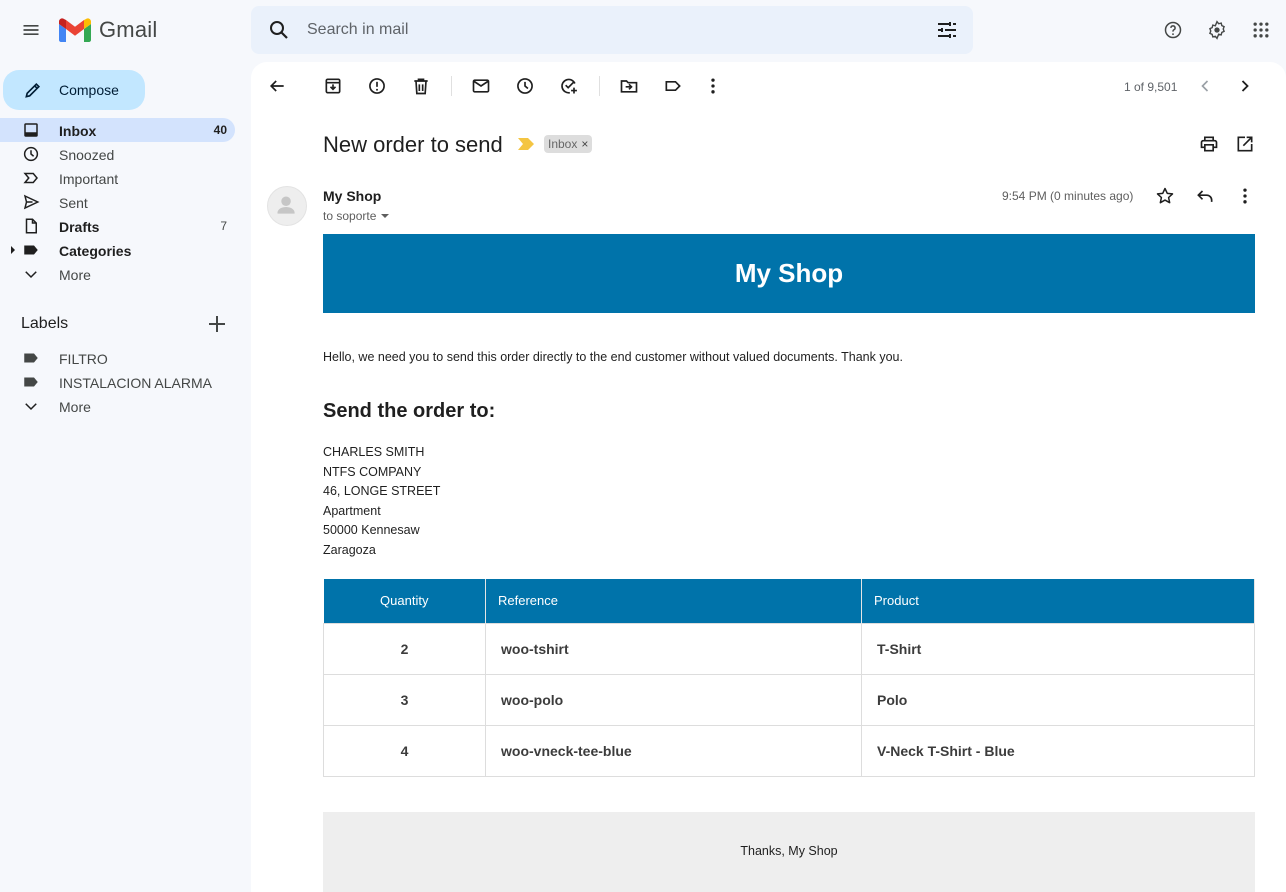 The width and height of the screenshot is (1286, 892). What do you see at coordinates (352, 510) in the screenshot?
I see `address-line: Apartment` at bounding box center [352, 510].